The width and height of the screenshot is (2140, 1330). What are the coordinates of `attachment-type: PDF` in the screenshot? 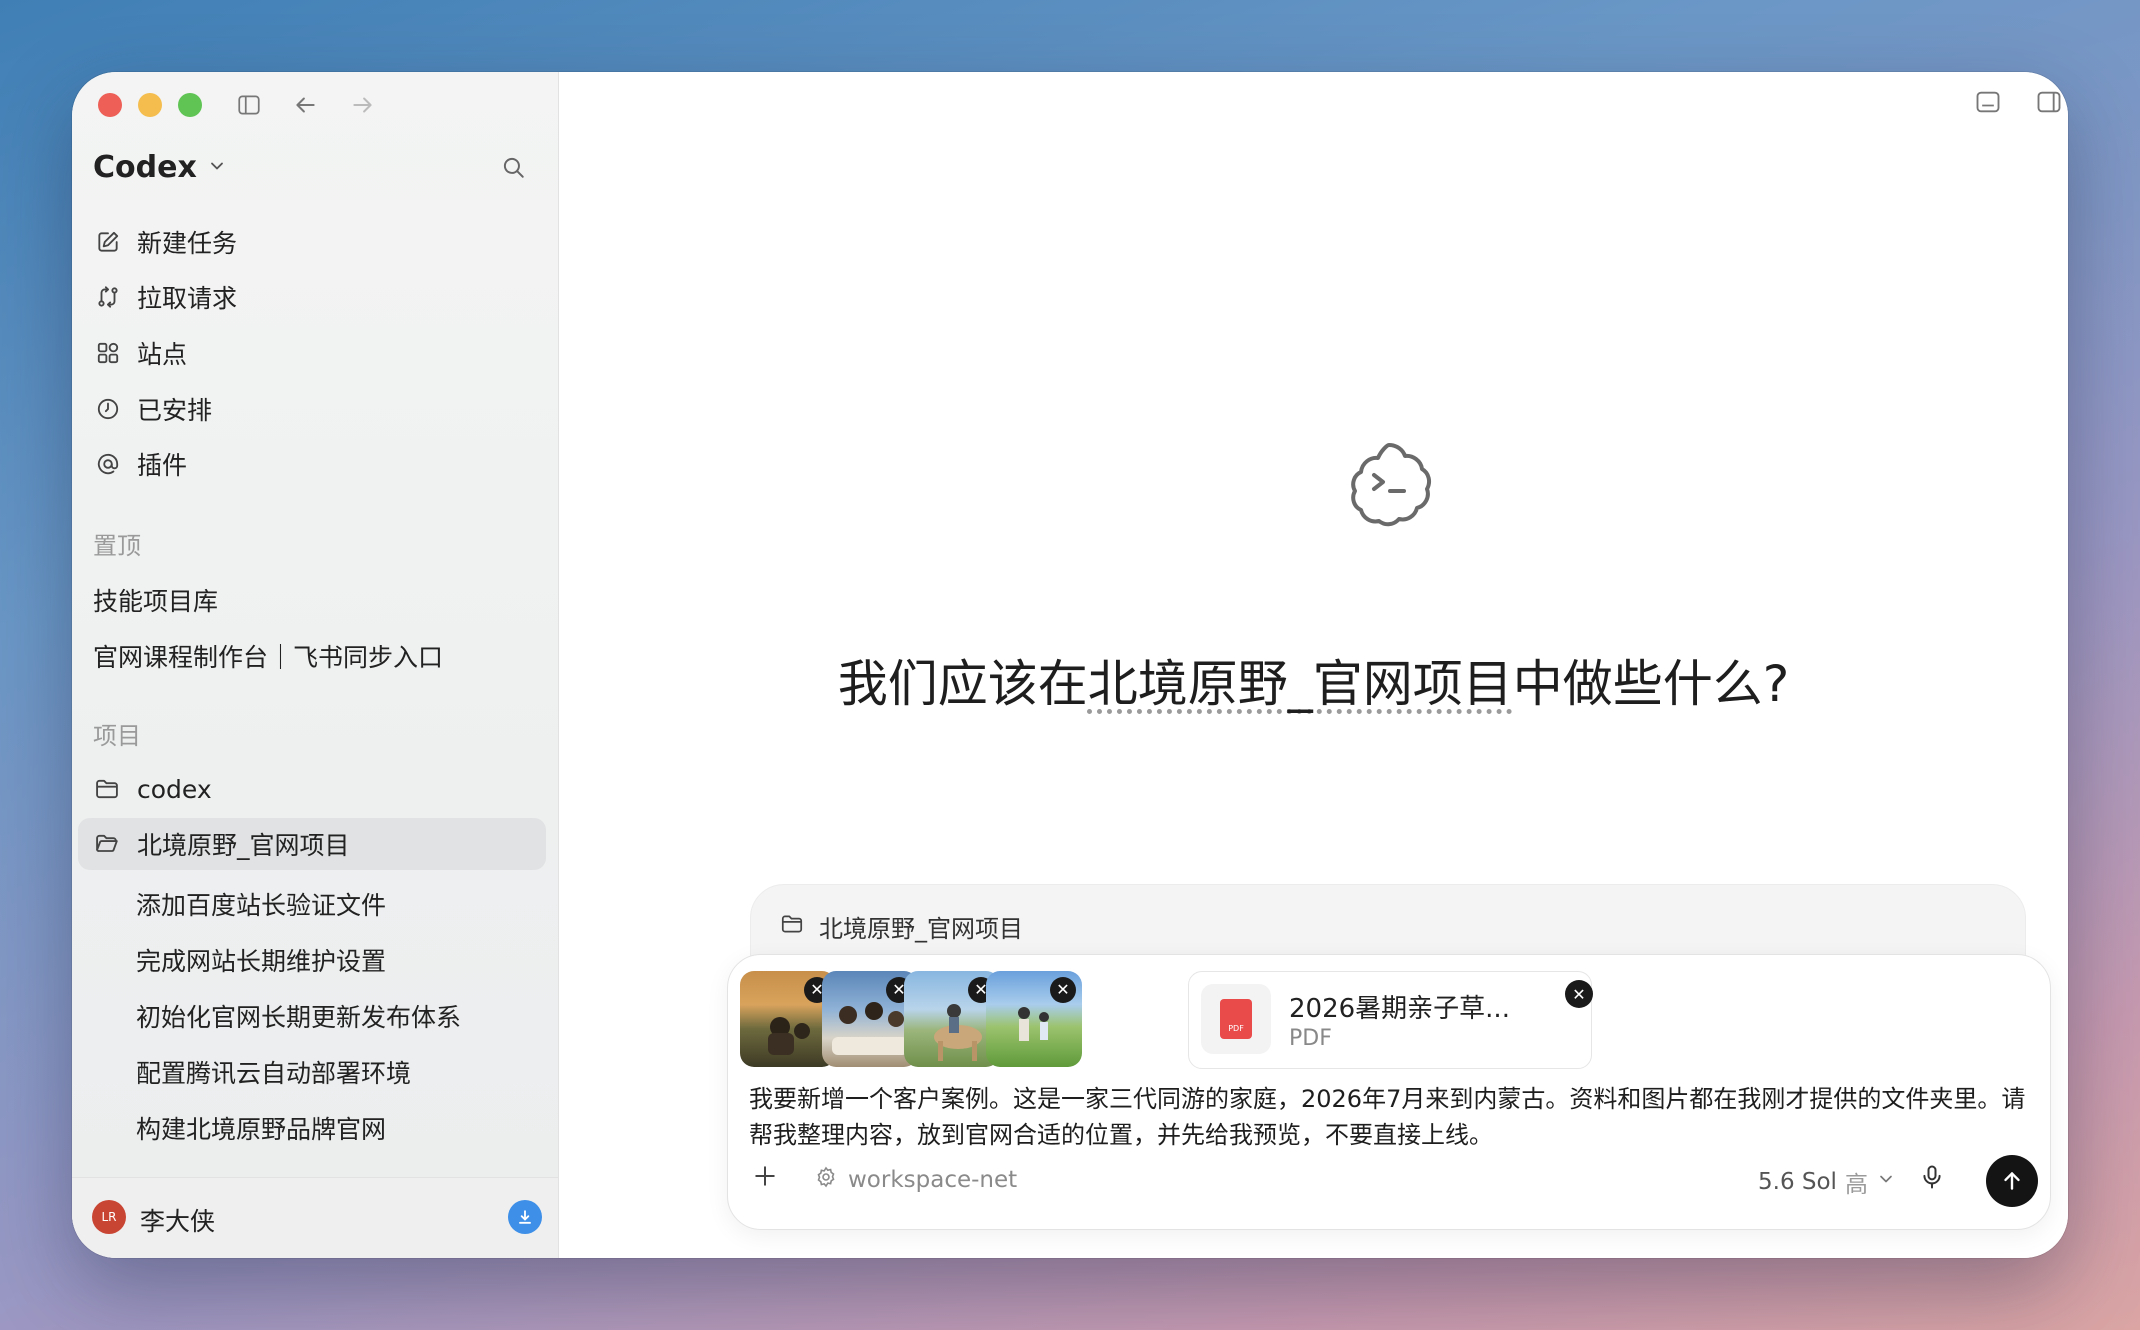 It's located at (1310, 1038).